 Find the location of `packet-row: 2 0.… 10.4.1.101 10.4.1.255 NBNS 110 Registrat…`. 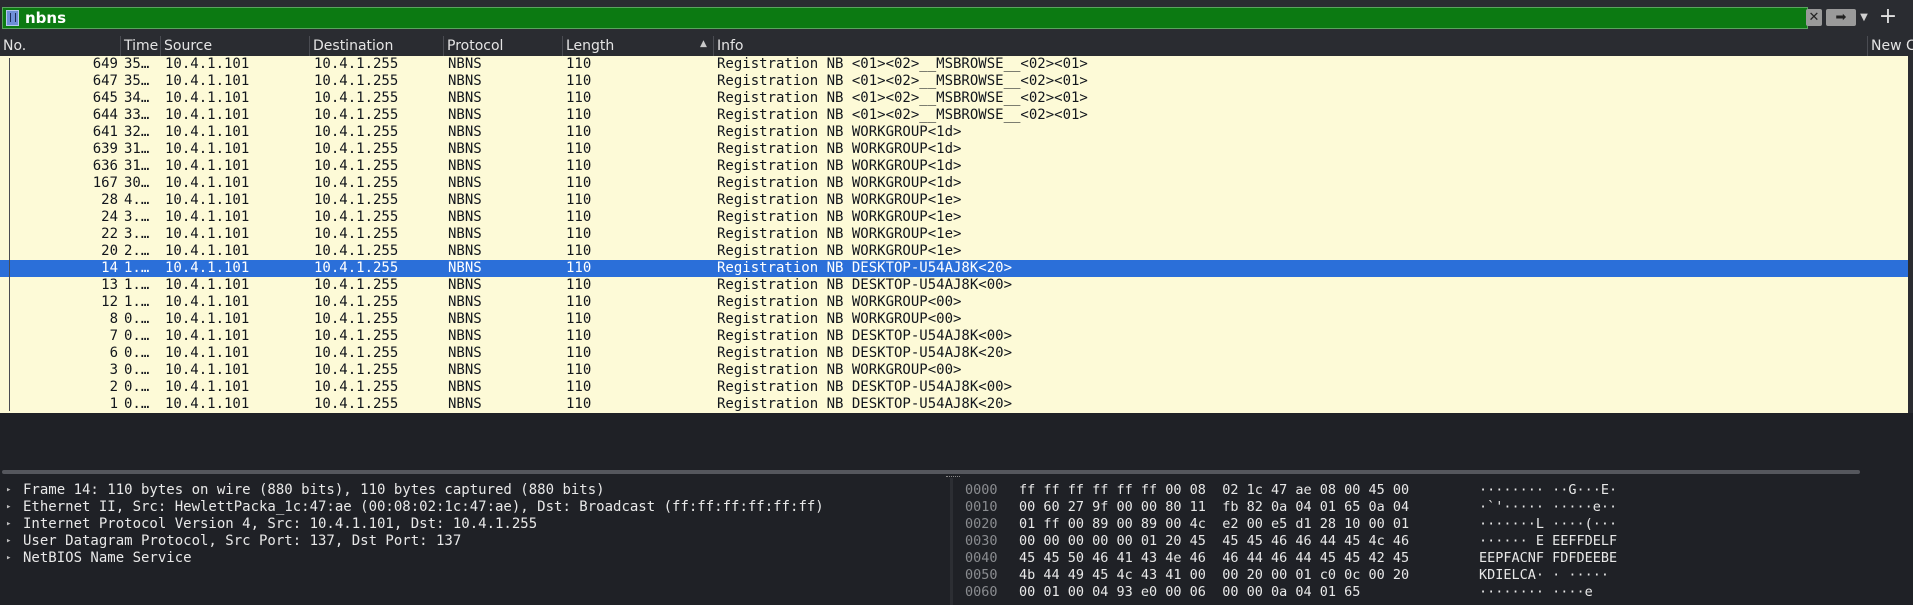

packet-row: 2 0.… 10.4.1.101 10.4.1.255 NBNS 110 Registrat… is located at coordinates (954, 387).